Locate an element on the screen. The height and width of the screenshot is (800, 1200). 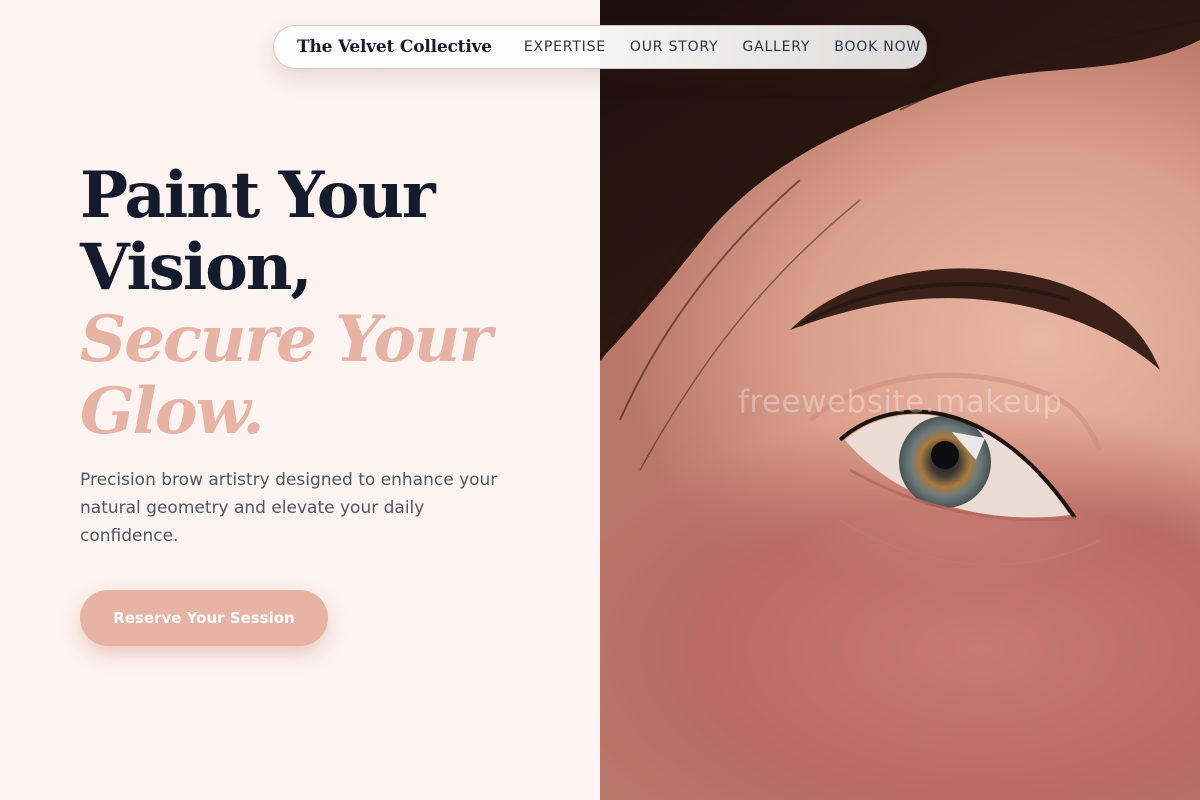
headline-line-1: Paint Your is located at coordinates (258, 195).